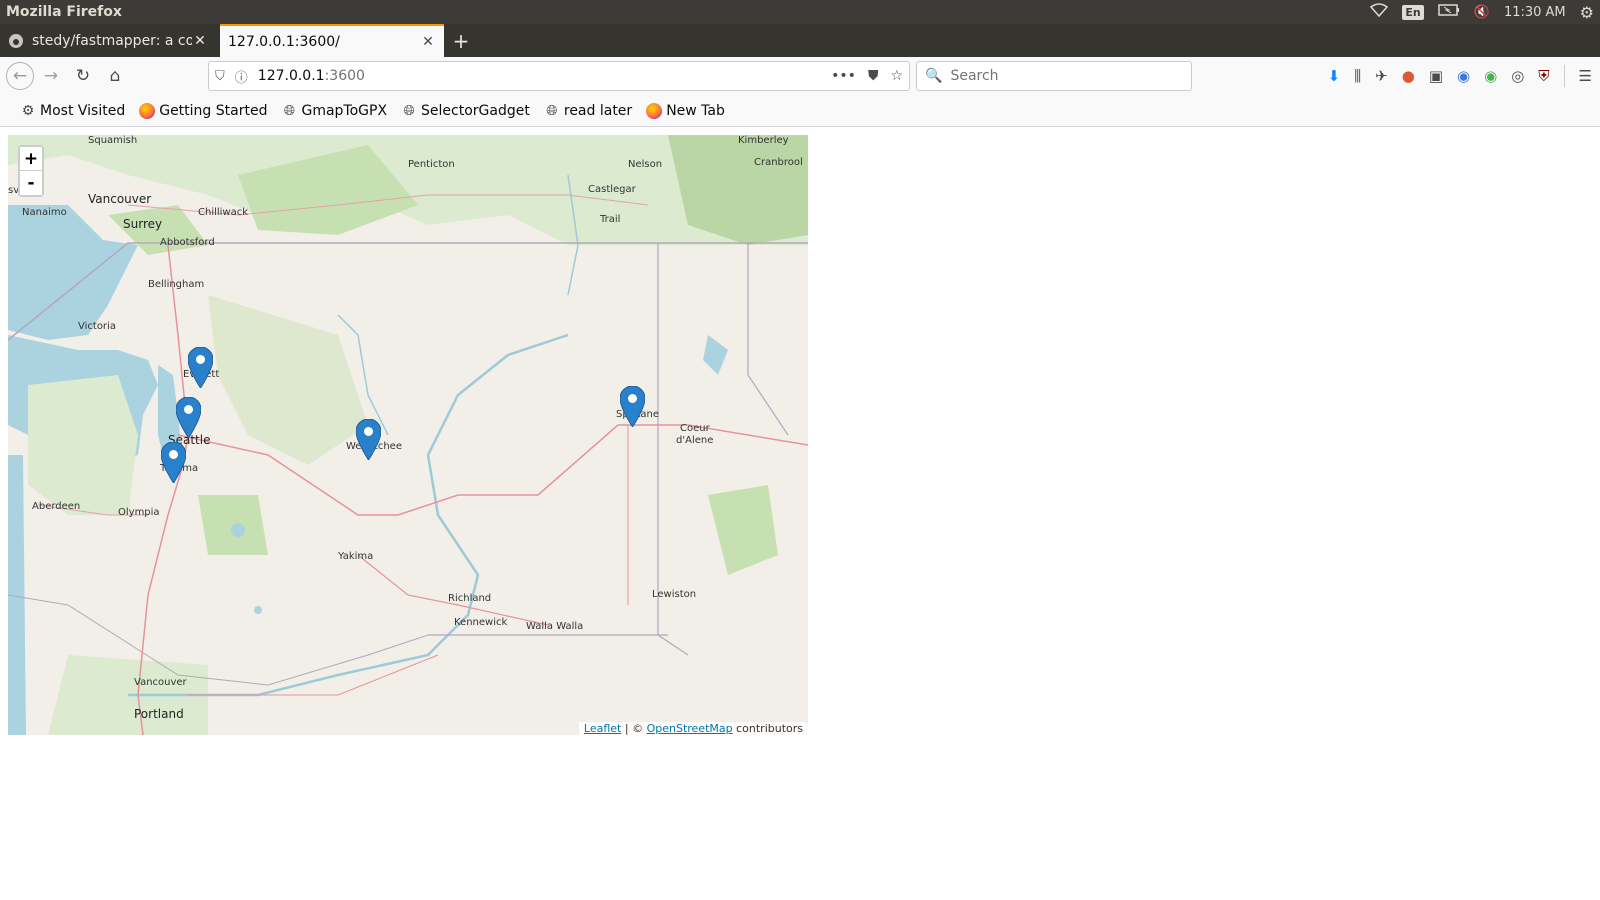 The image size is (1600, 900). What do you see at coordinates (113, 140) in the screenshot?
I see `city-label: Squamish` at bounding box center [113, 140].